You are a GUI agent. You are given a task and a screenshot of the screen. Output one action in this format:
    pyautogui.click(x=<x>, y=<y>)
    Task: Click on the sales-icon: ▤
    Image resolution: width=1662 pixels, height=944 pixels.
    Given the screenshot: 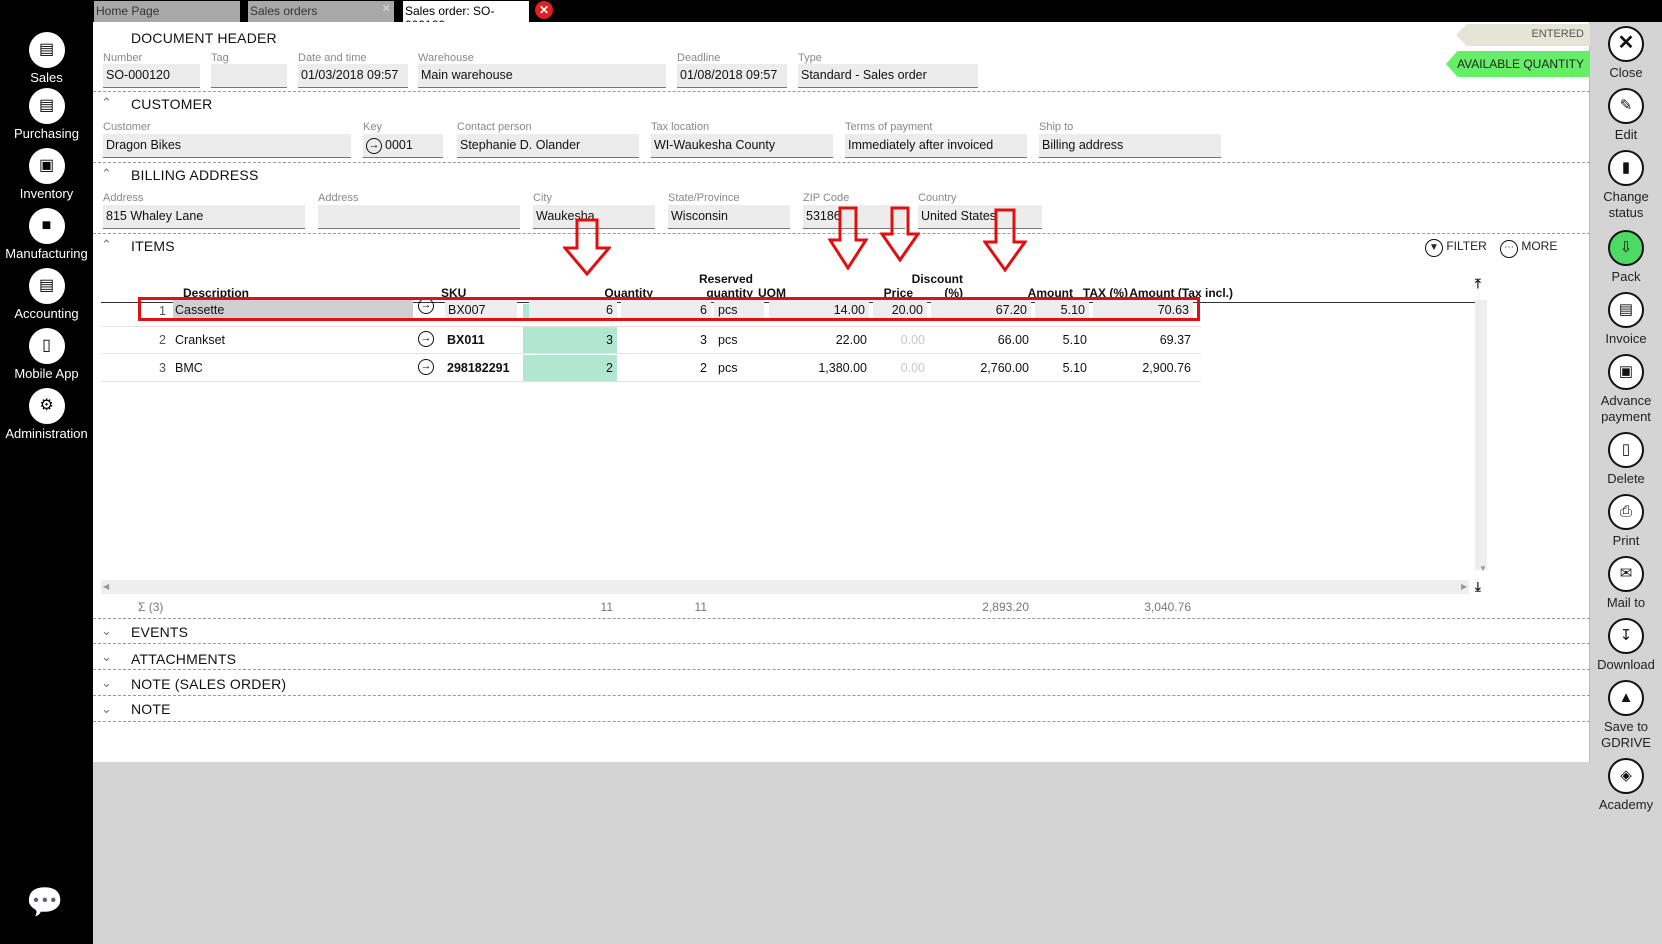 What is the action you would take?
    pyautogui.click(x=46, y=50)
    